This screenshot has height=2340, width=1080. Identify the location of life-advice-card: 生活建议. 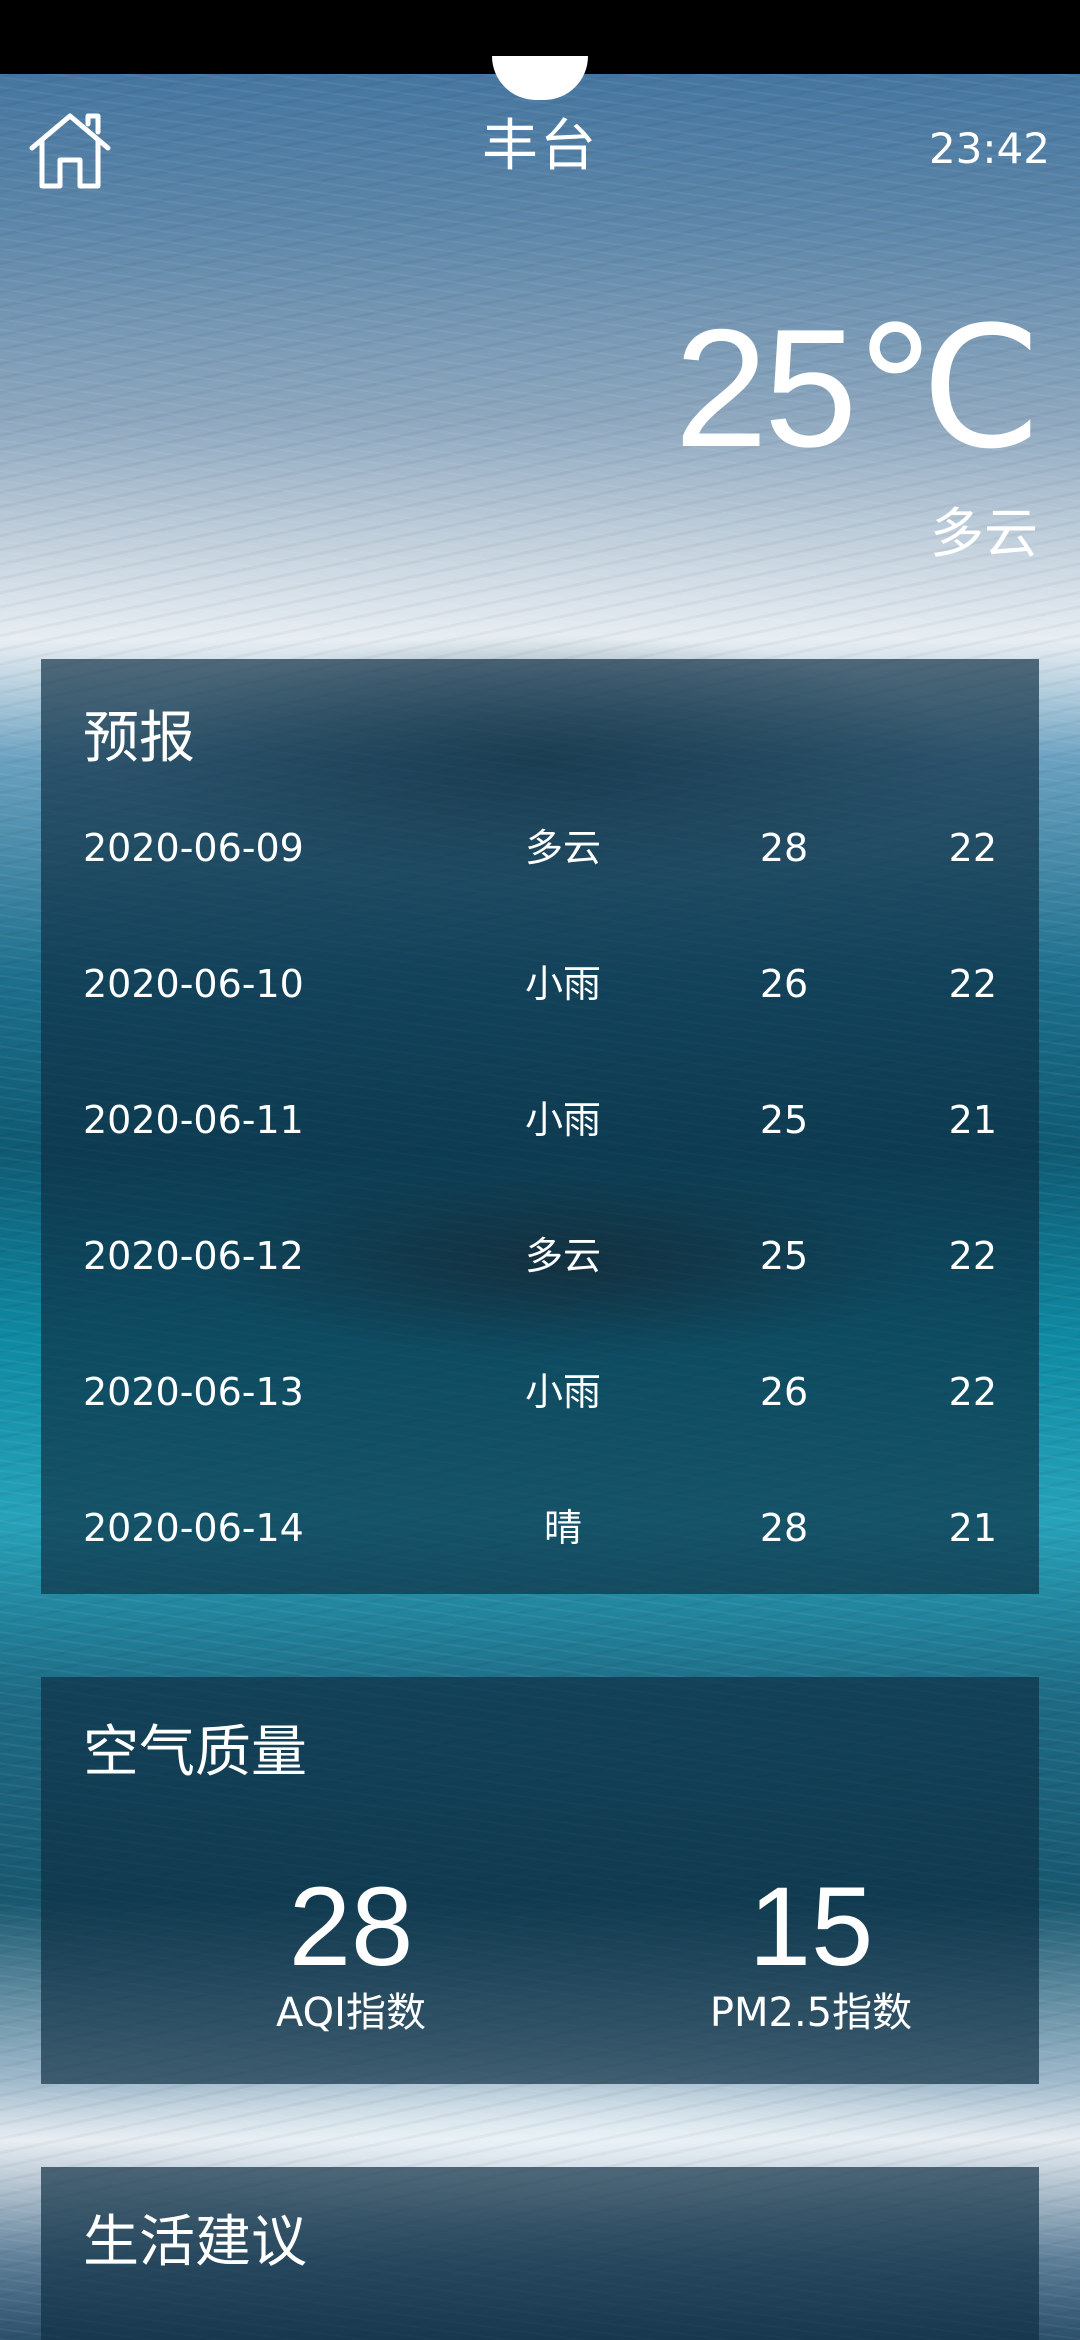
(540, 2253).